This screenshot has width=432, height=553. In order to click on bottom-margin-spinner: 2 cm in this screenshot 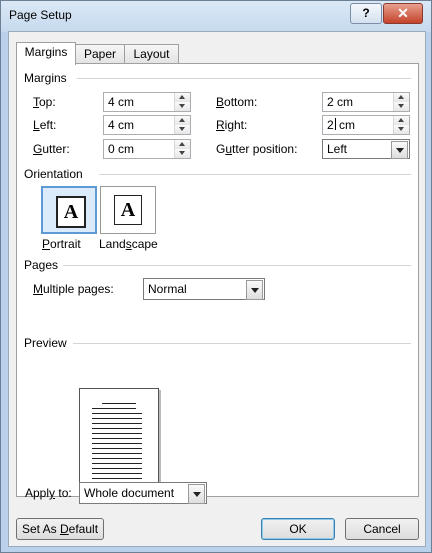, I will do `click(366, 102)`.